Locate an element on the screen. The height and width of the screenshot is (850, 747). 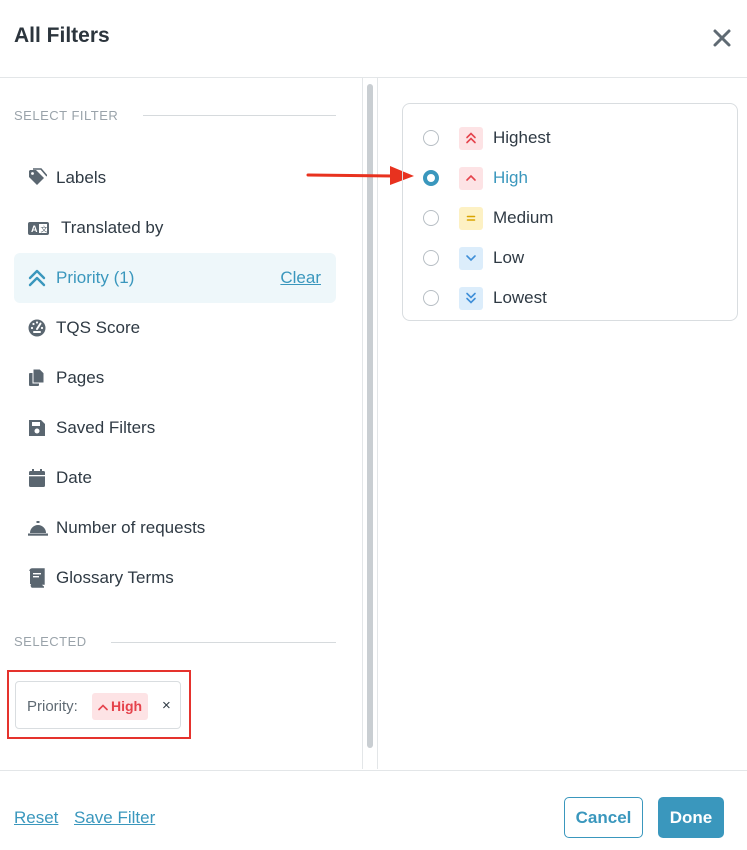
option-label: Highest is located at coordinates (522, 137).